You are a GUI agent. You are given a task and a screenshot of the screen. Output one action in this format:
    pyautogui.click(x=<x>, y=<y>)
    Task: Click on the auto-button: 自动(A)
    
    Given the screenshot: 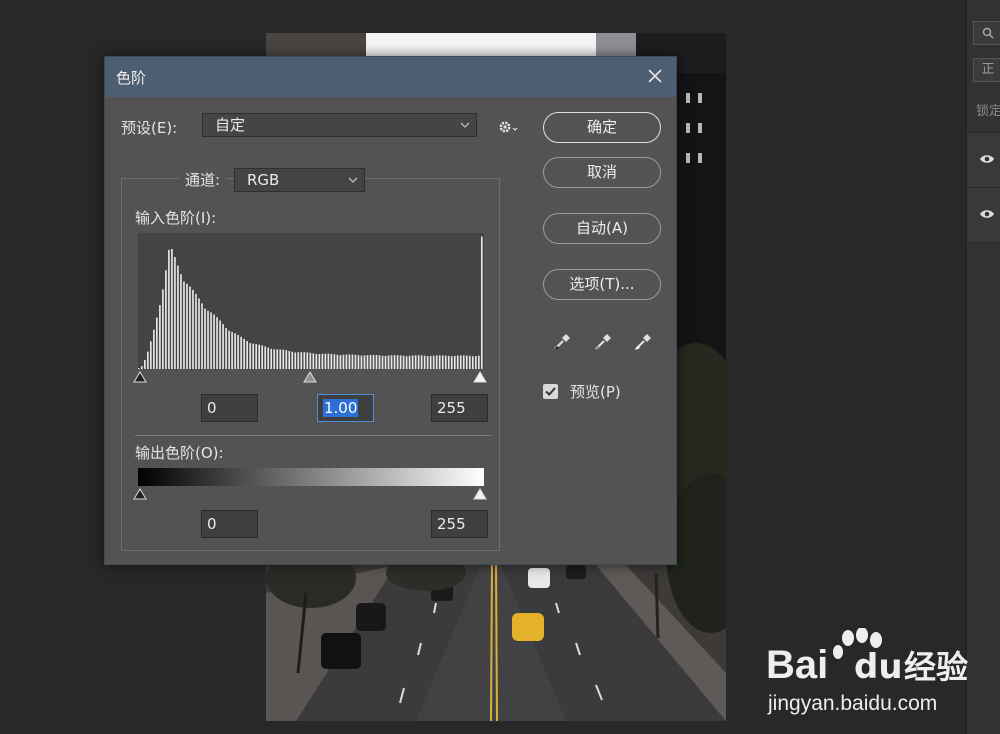 What is the action you would take?
    pyautogui.click(x=602, y=228)
    